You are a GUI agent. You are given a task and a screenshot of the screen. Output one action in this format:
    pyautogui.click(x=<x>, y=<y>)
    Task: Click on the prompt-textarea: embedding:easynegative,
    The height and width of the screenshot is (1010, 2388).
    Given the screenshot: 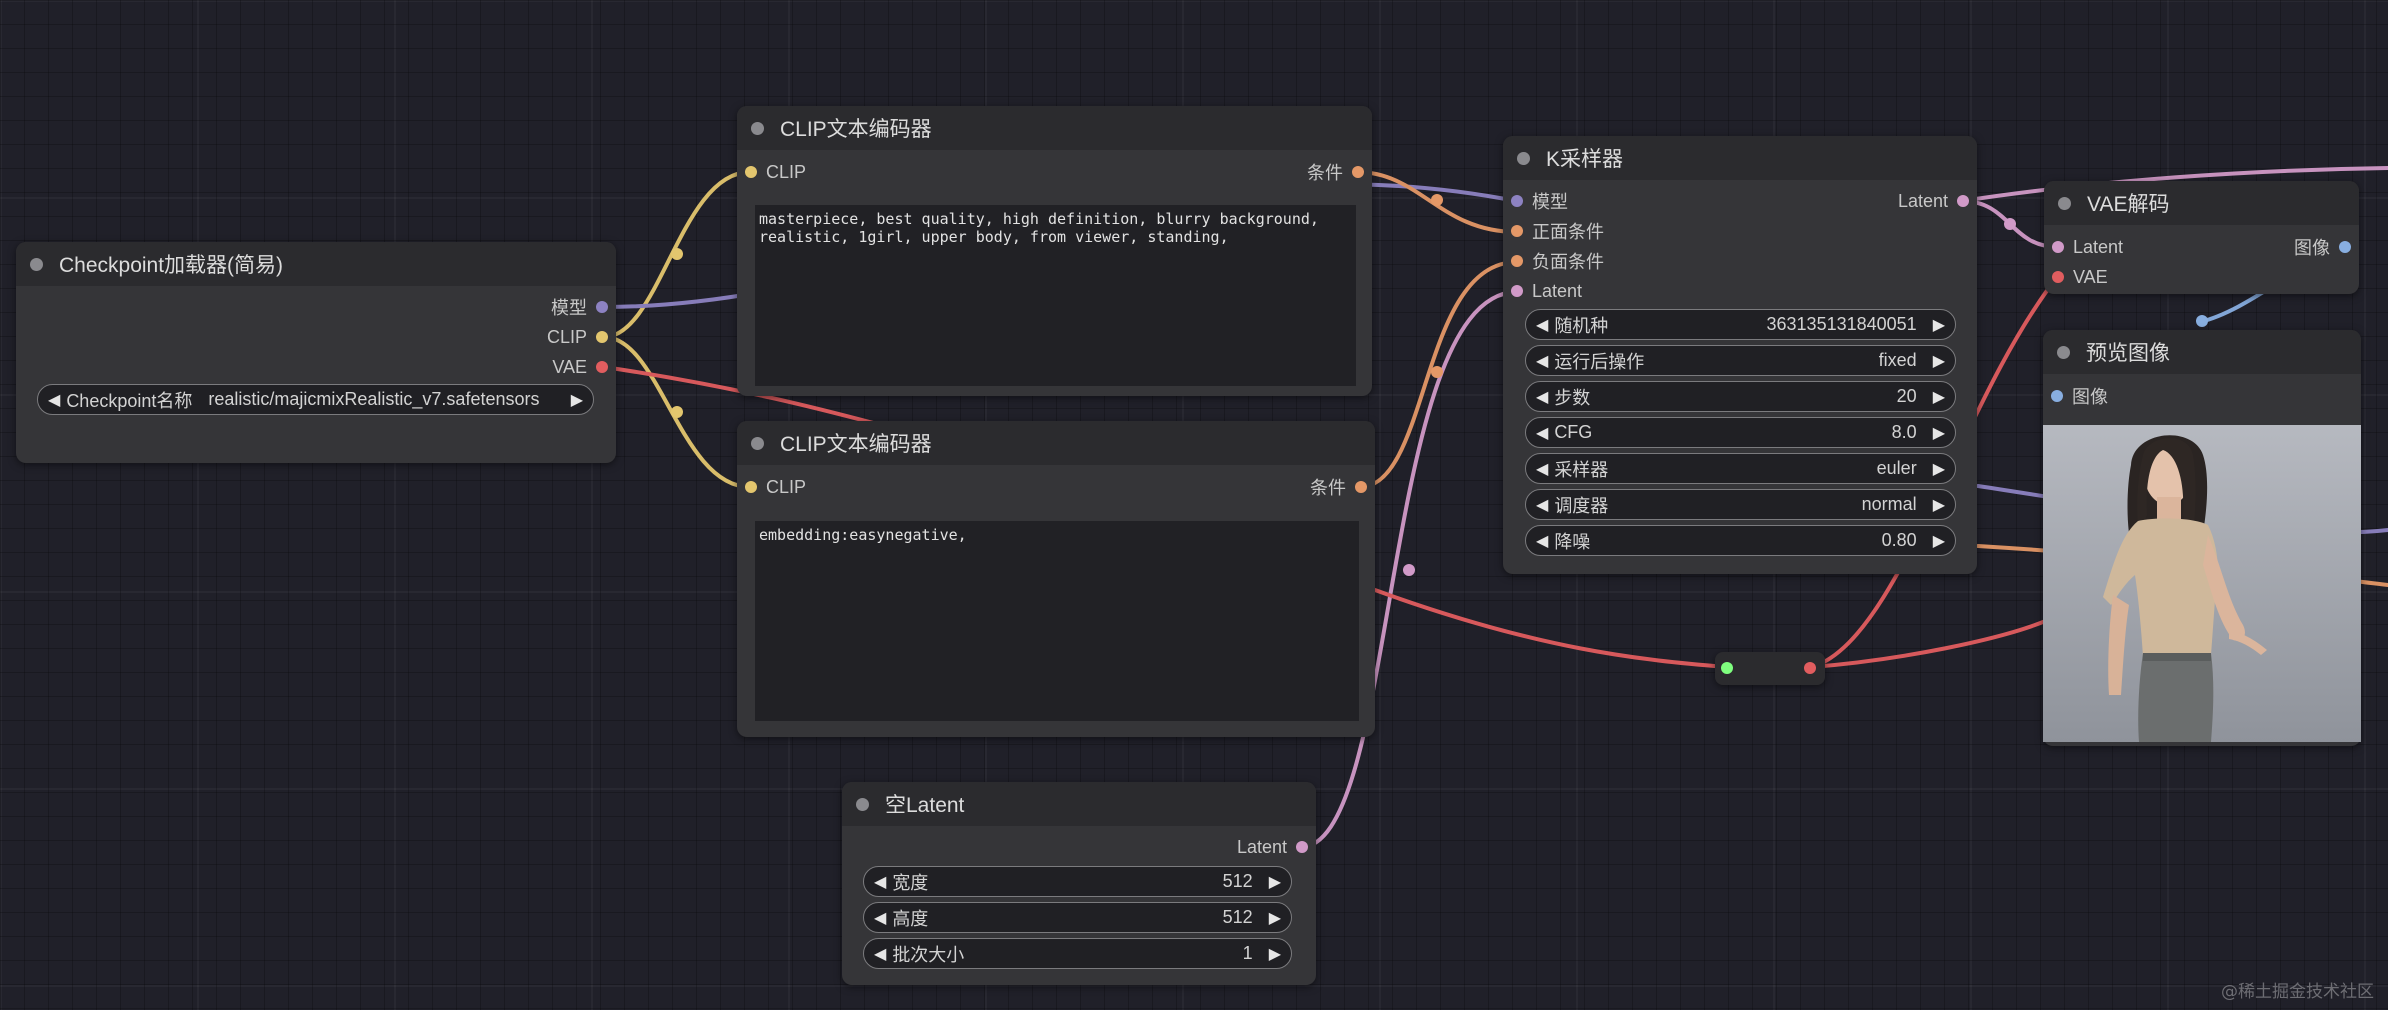 What is the action you would take?
    pyautogui.click(x=1057, y=621)
    